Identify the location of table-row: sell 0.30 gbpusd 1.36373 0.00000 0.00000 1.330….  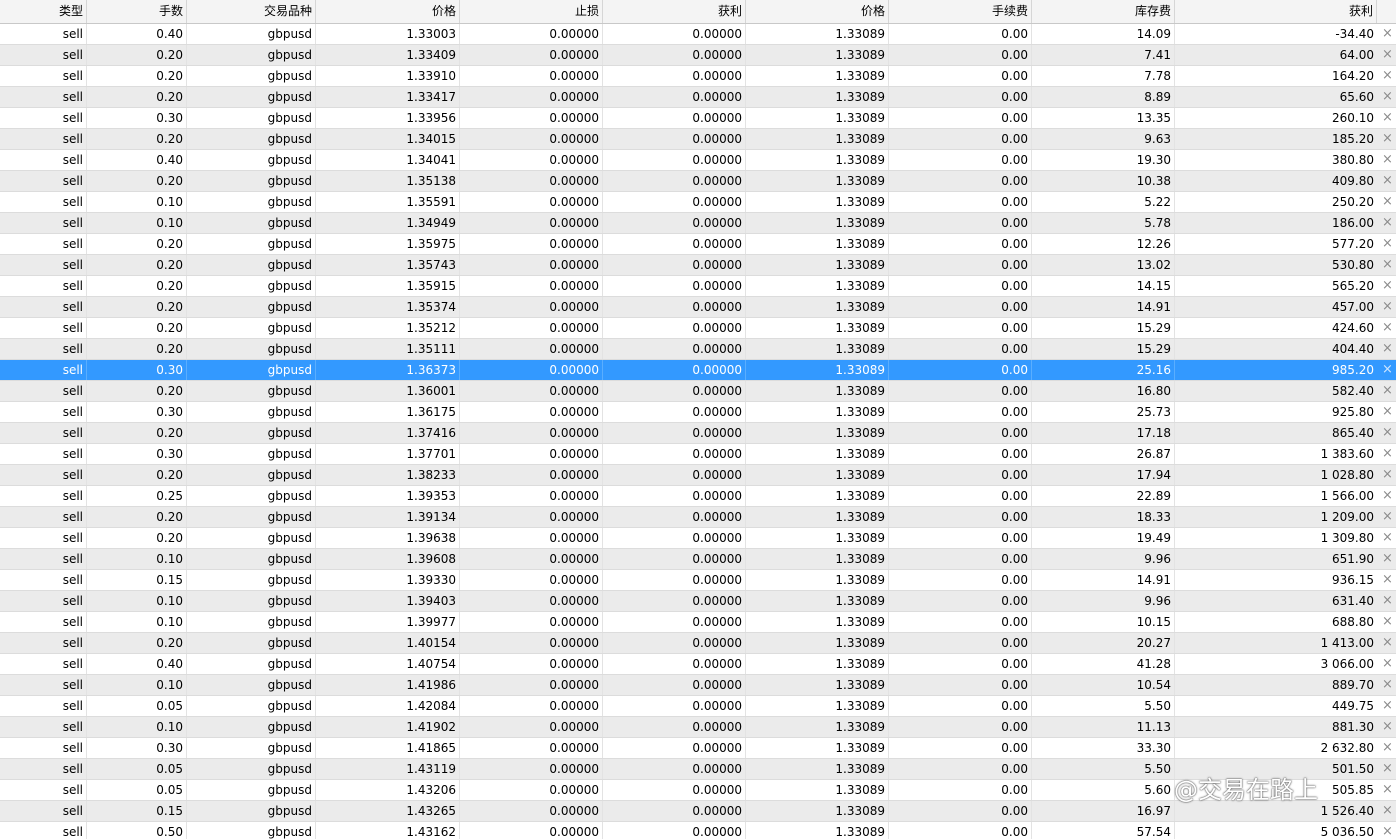
(698, 370).